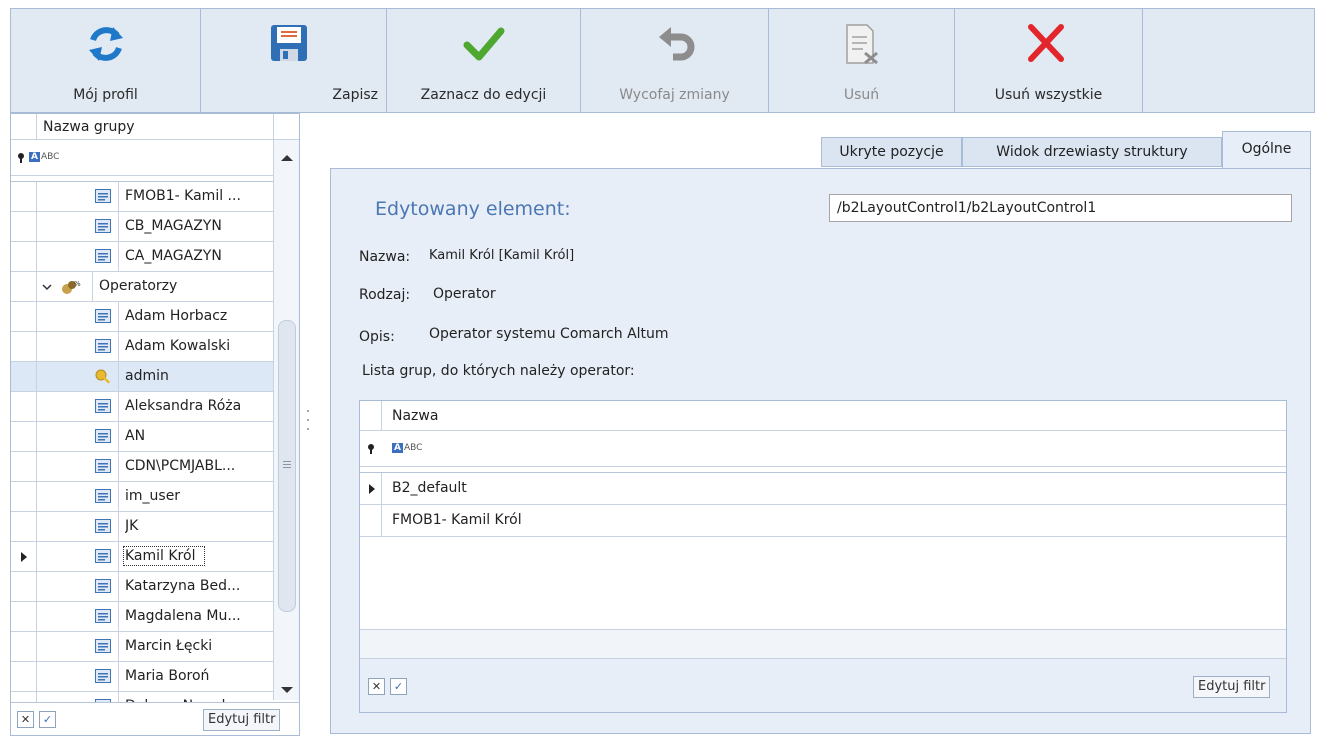  What do you see at coordinates (1092, 152) in the screenshot?
I see `tab-tree-view: Widok drzewiasty struktury` at bounding box center [1092, 152].